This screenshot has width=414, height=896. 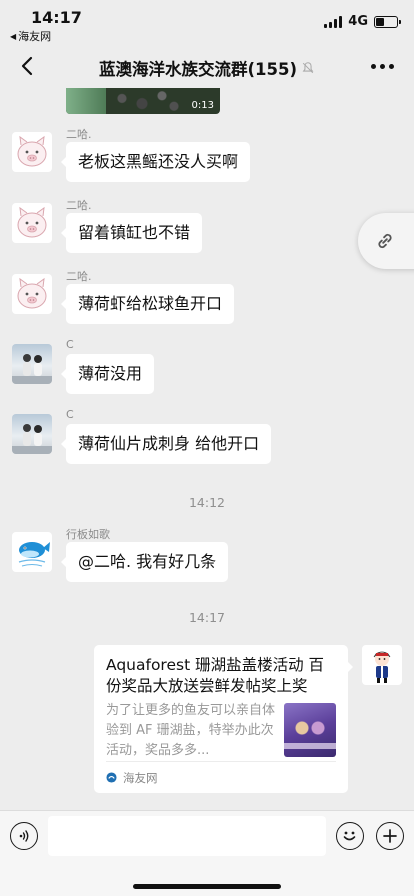 I want to click on video-message: 0:13, so click(x=143, y=101).